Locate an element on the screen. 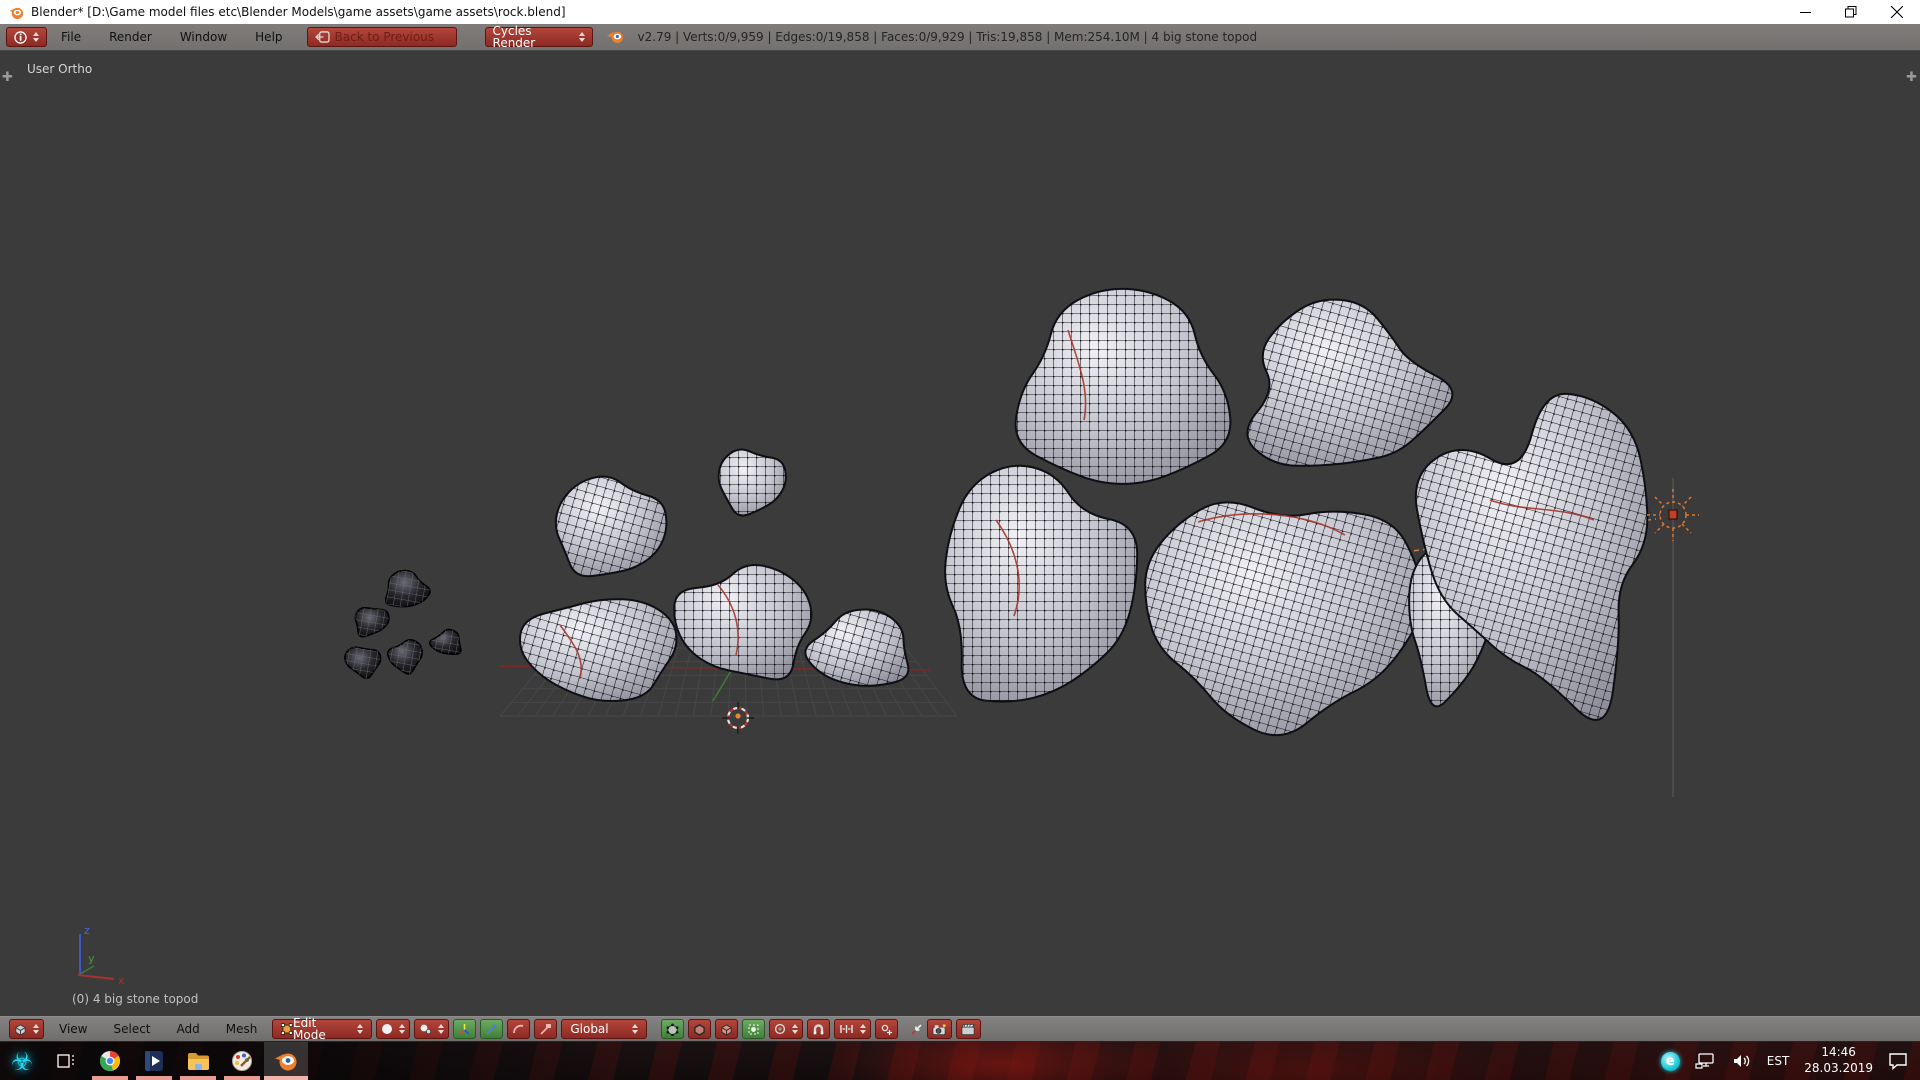  face-mode-icon is located at coordinates (726, 1029).